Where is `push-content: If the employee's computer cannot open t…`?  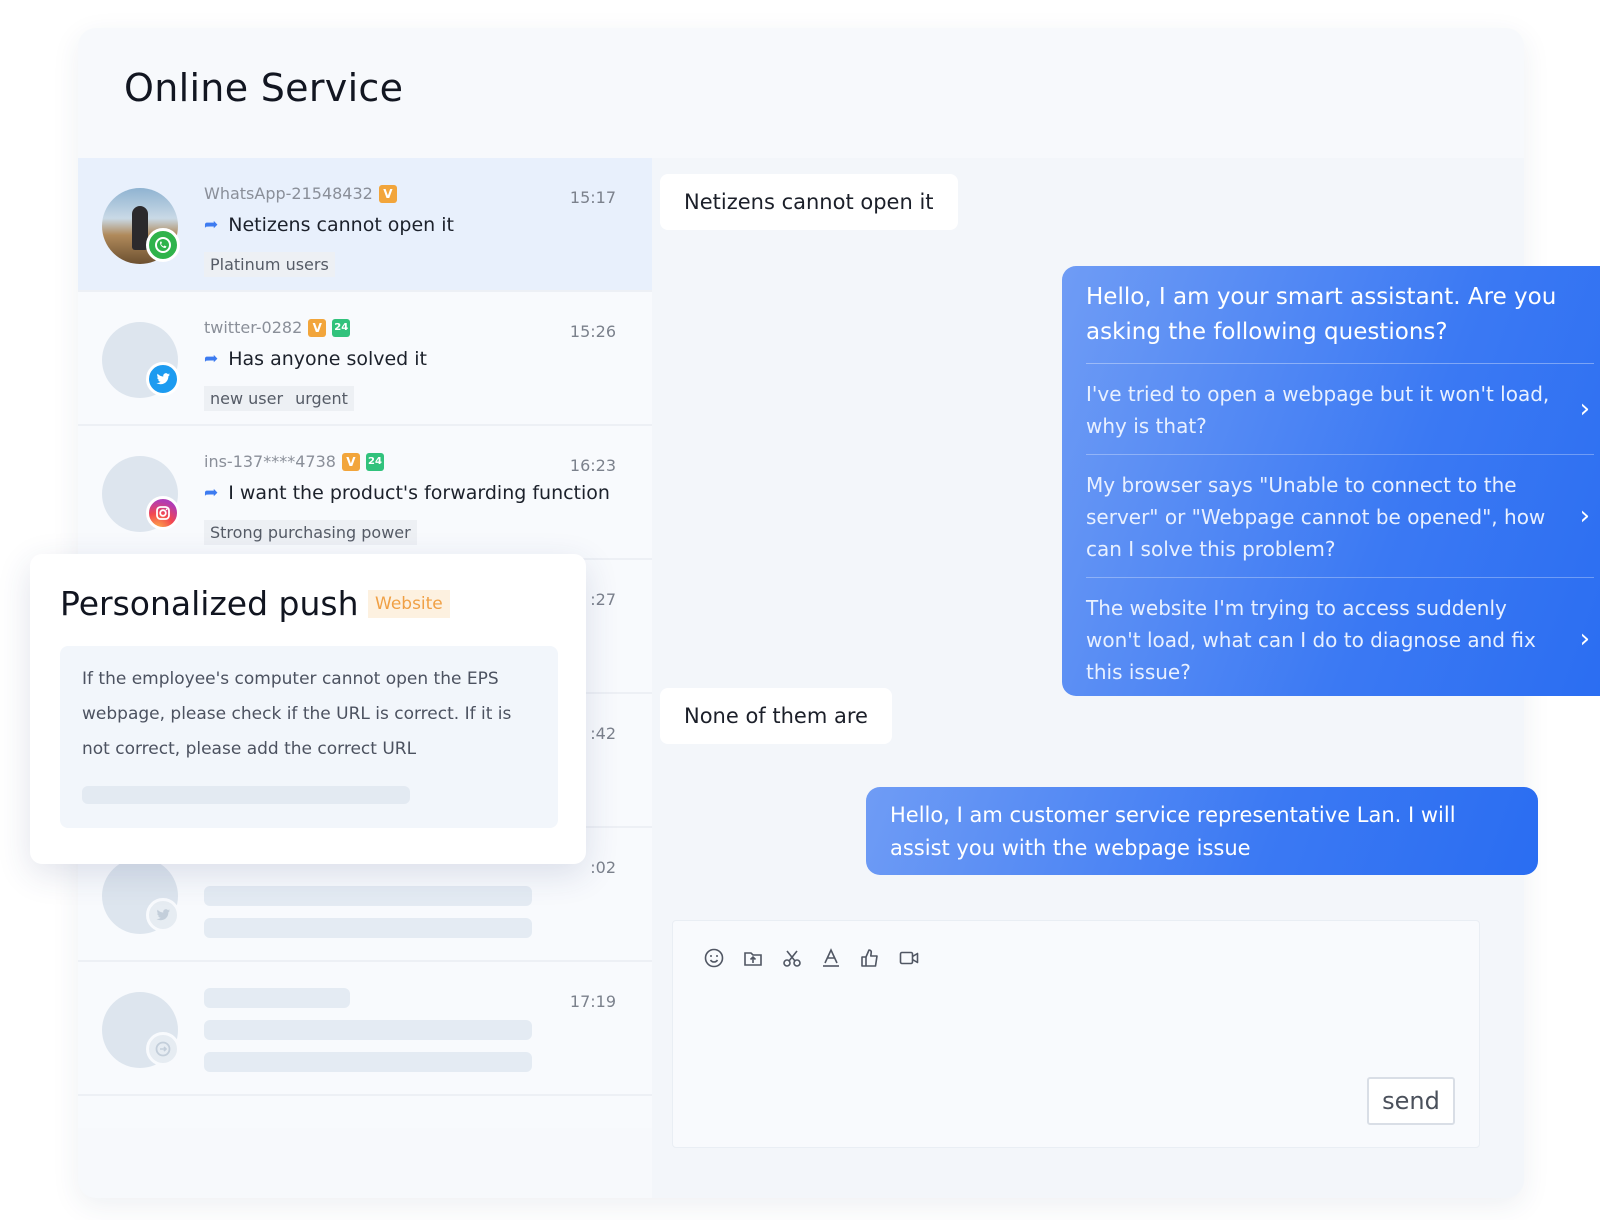
push-content: If the employee's computer cannot open t… is located at coordinates (309, 737).